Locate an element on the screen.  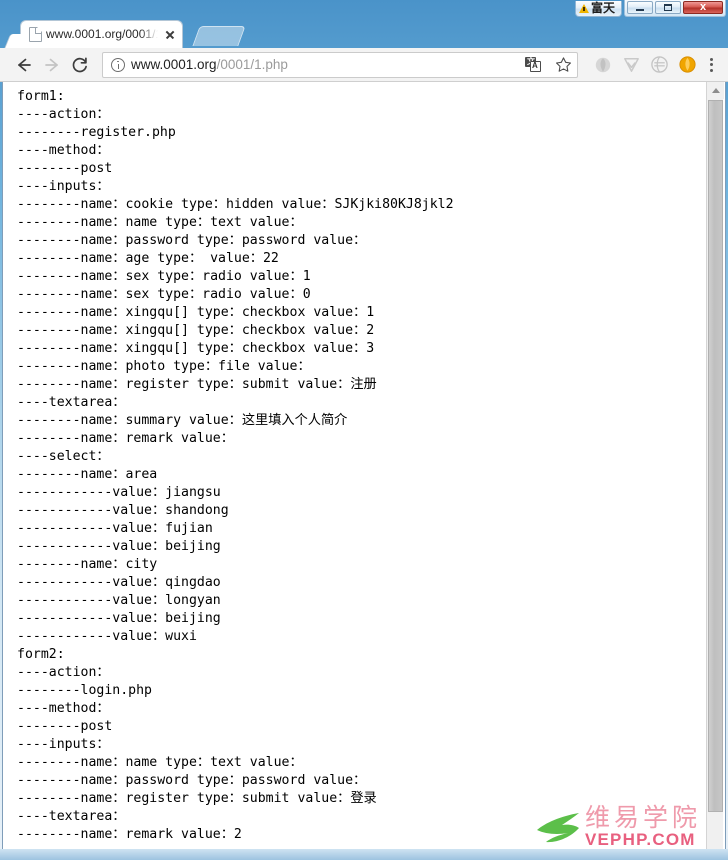
minimize-icon is located at coordinates (640, 9).